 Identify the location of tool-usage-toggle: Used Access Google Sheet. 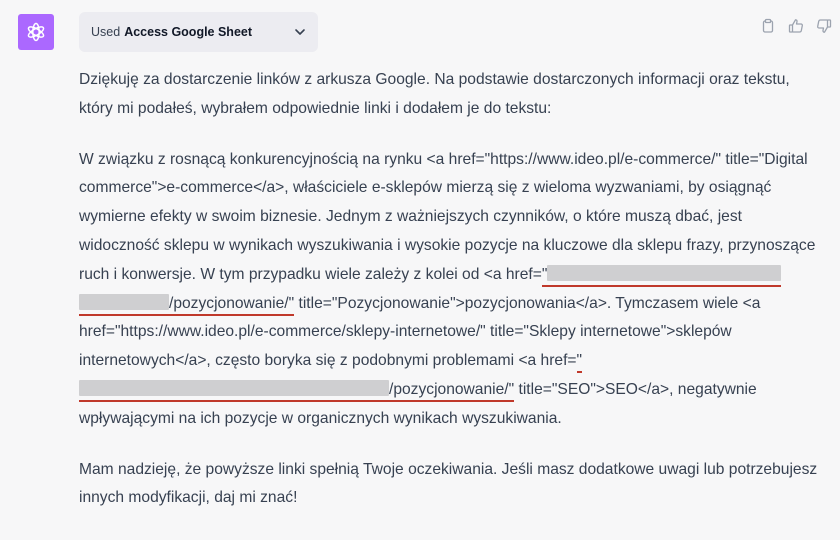
(198, 32).